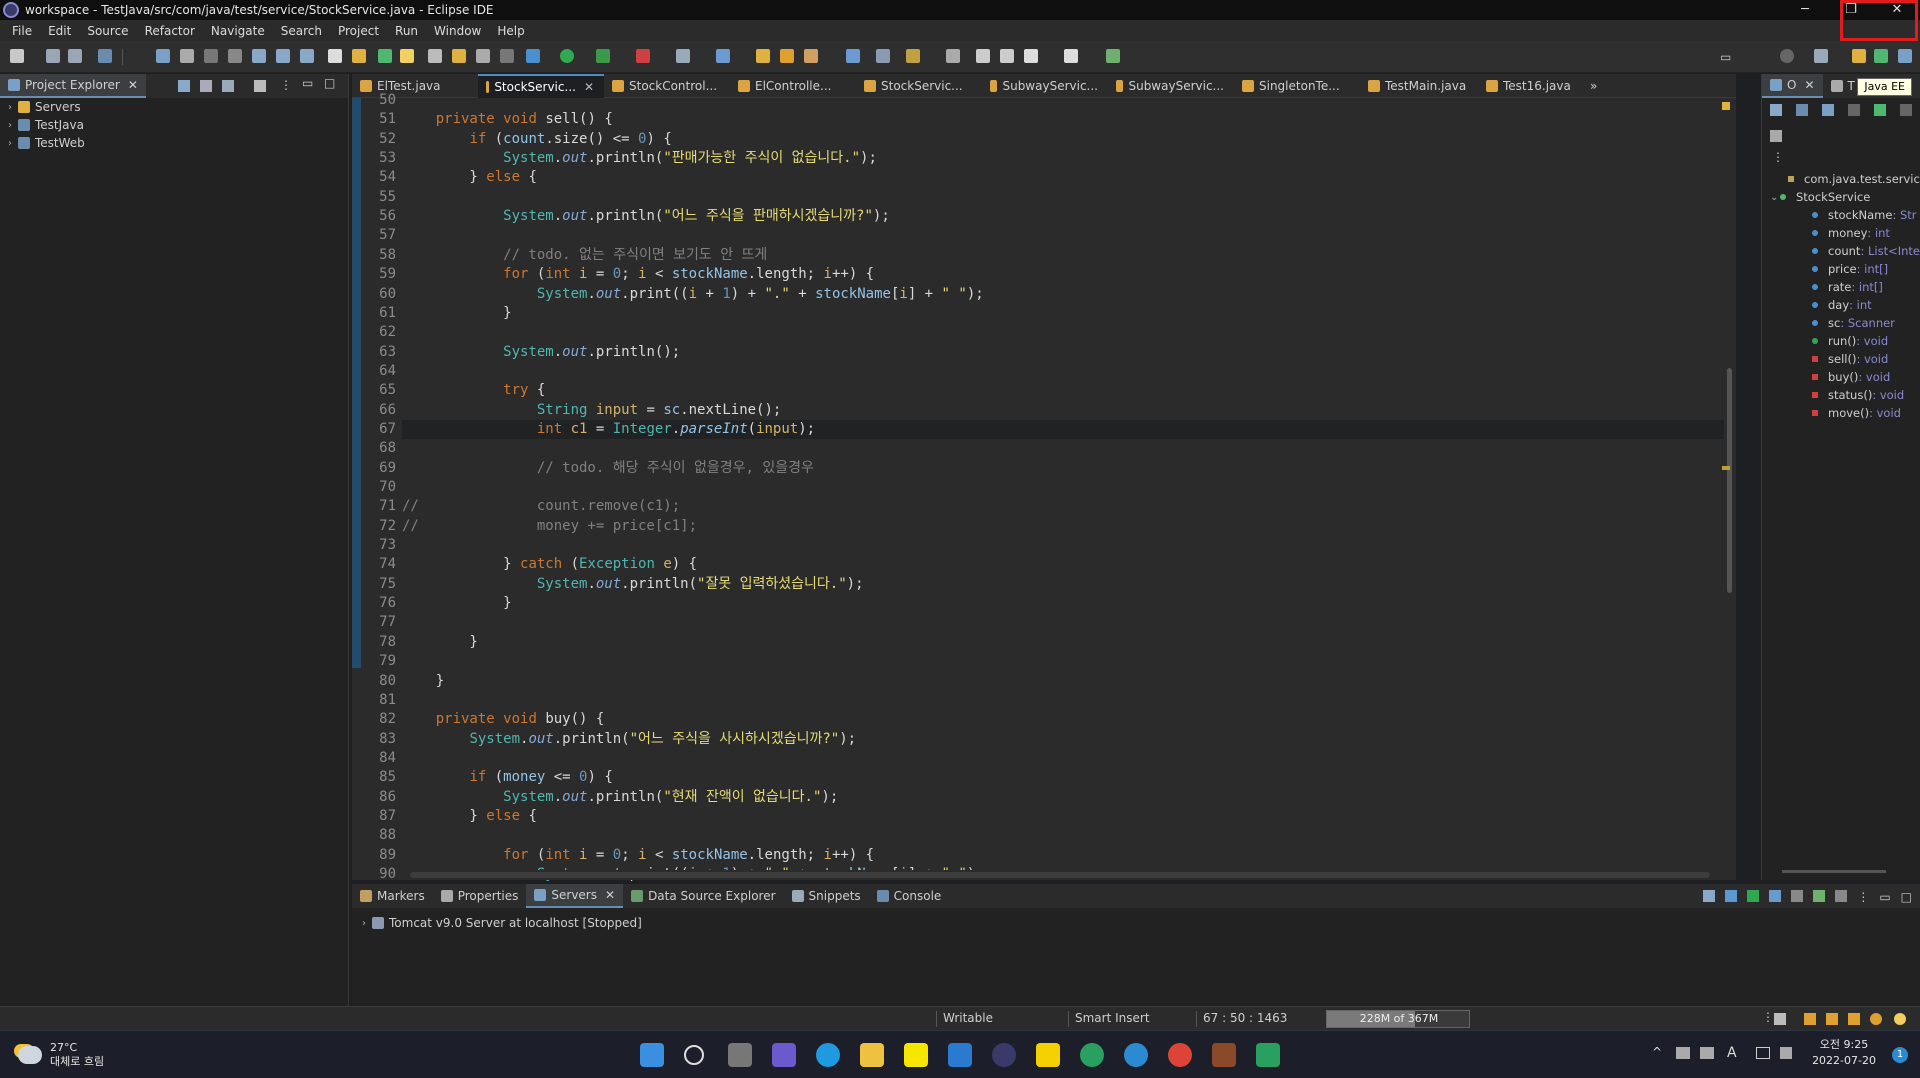 The width and height of the screenshot is (1920, 1078). I want to click on hide-local-types-icon, so click(1906, 110).